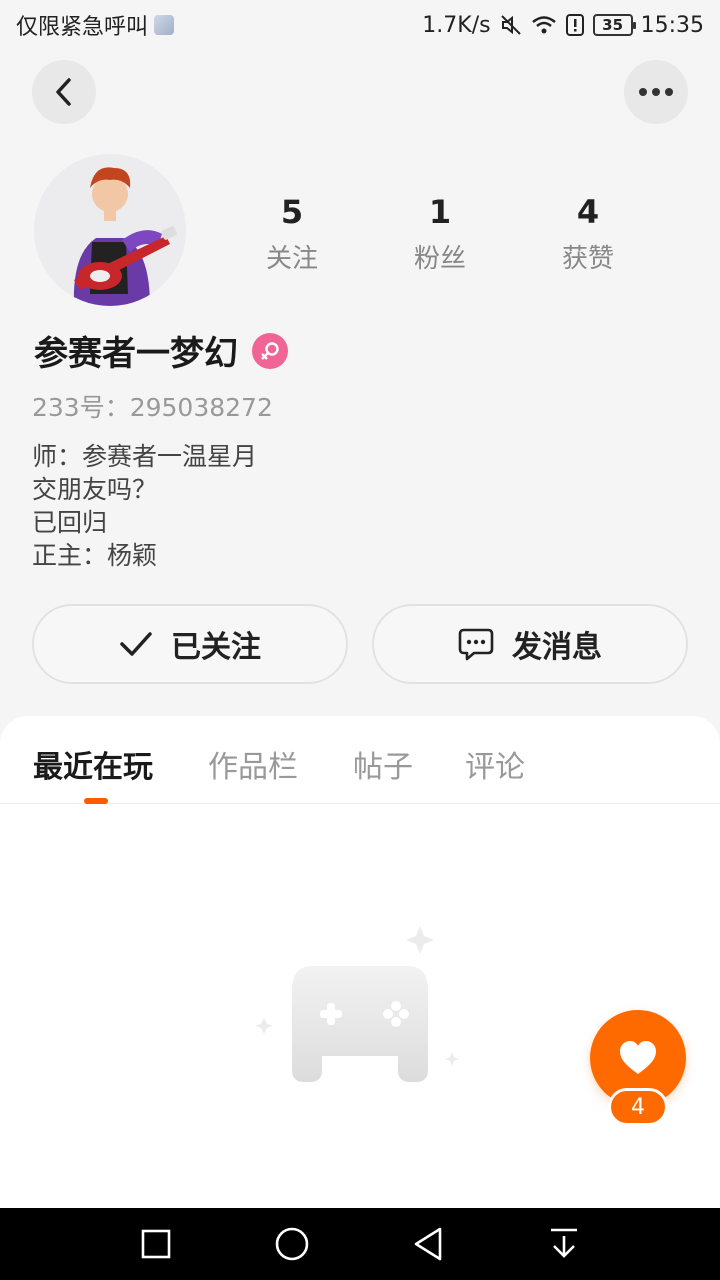  I want to click on clock: 15:35, so click(672, 25).